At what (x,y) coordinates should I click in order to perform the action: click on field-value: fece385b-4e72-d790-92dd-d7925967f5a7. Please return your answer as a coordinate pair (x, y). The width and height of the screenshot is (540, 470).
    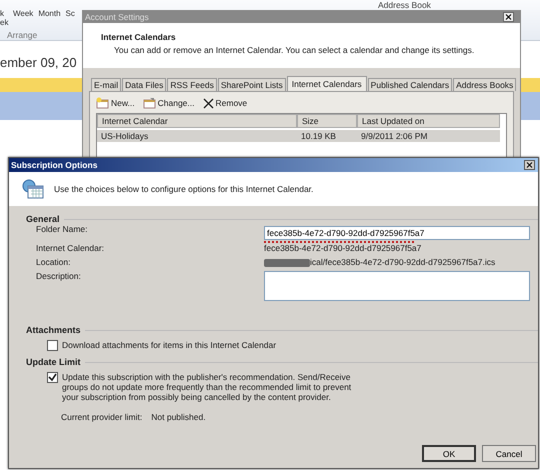
    Looking at the image, I should click on (343, 248).